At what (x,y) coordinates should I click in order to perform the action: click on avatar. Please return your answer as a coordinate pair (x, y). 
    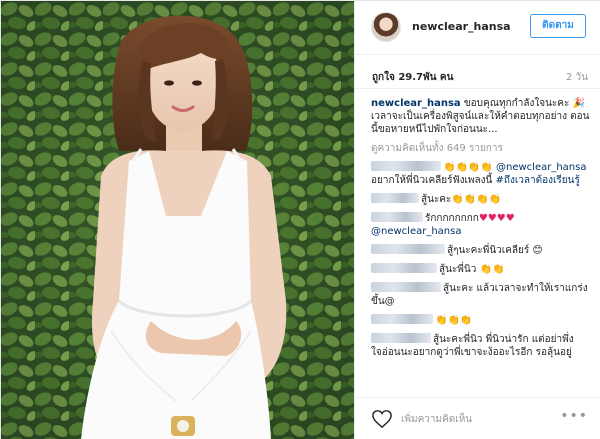
    Looking at the image, I should click on (386, 27).